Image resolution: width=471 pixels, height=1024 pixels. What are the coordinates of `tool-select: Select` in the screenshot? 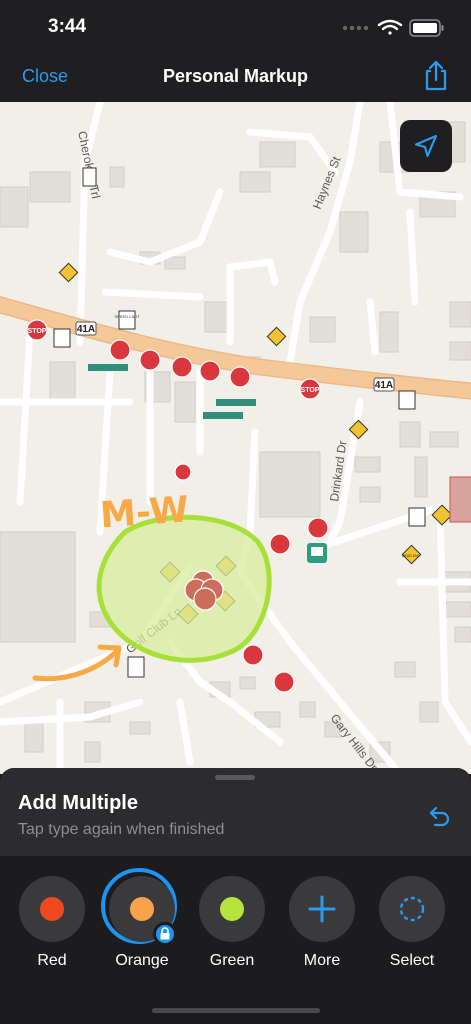 It's located at (412, 924).